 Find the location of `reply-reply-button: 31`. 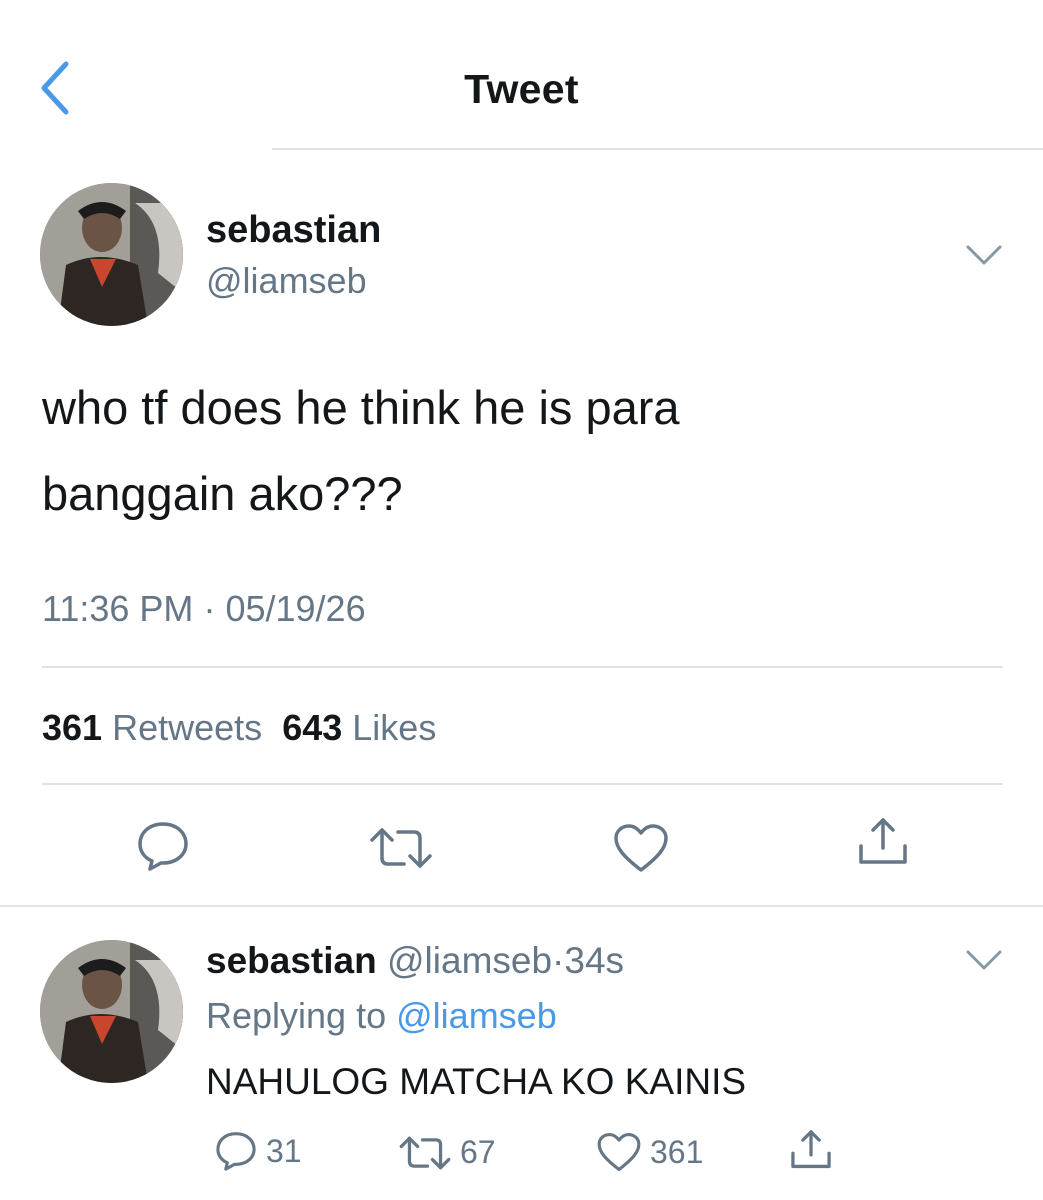

reply-reply-button: 31 is located at coordinates (258, 1151).